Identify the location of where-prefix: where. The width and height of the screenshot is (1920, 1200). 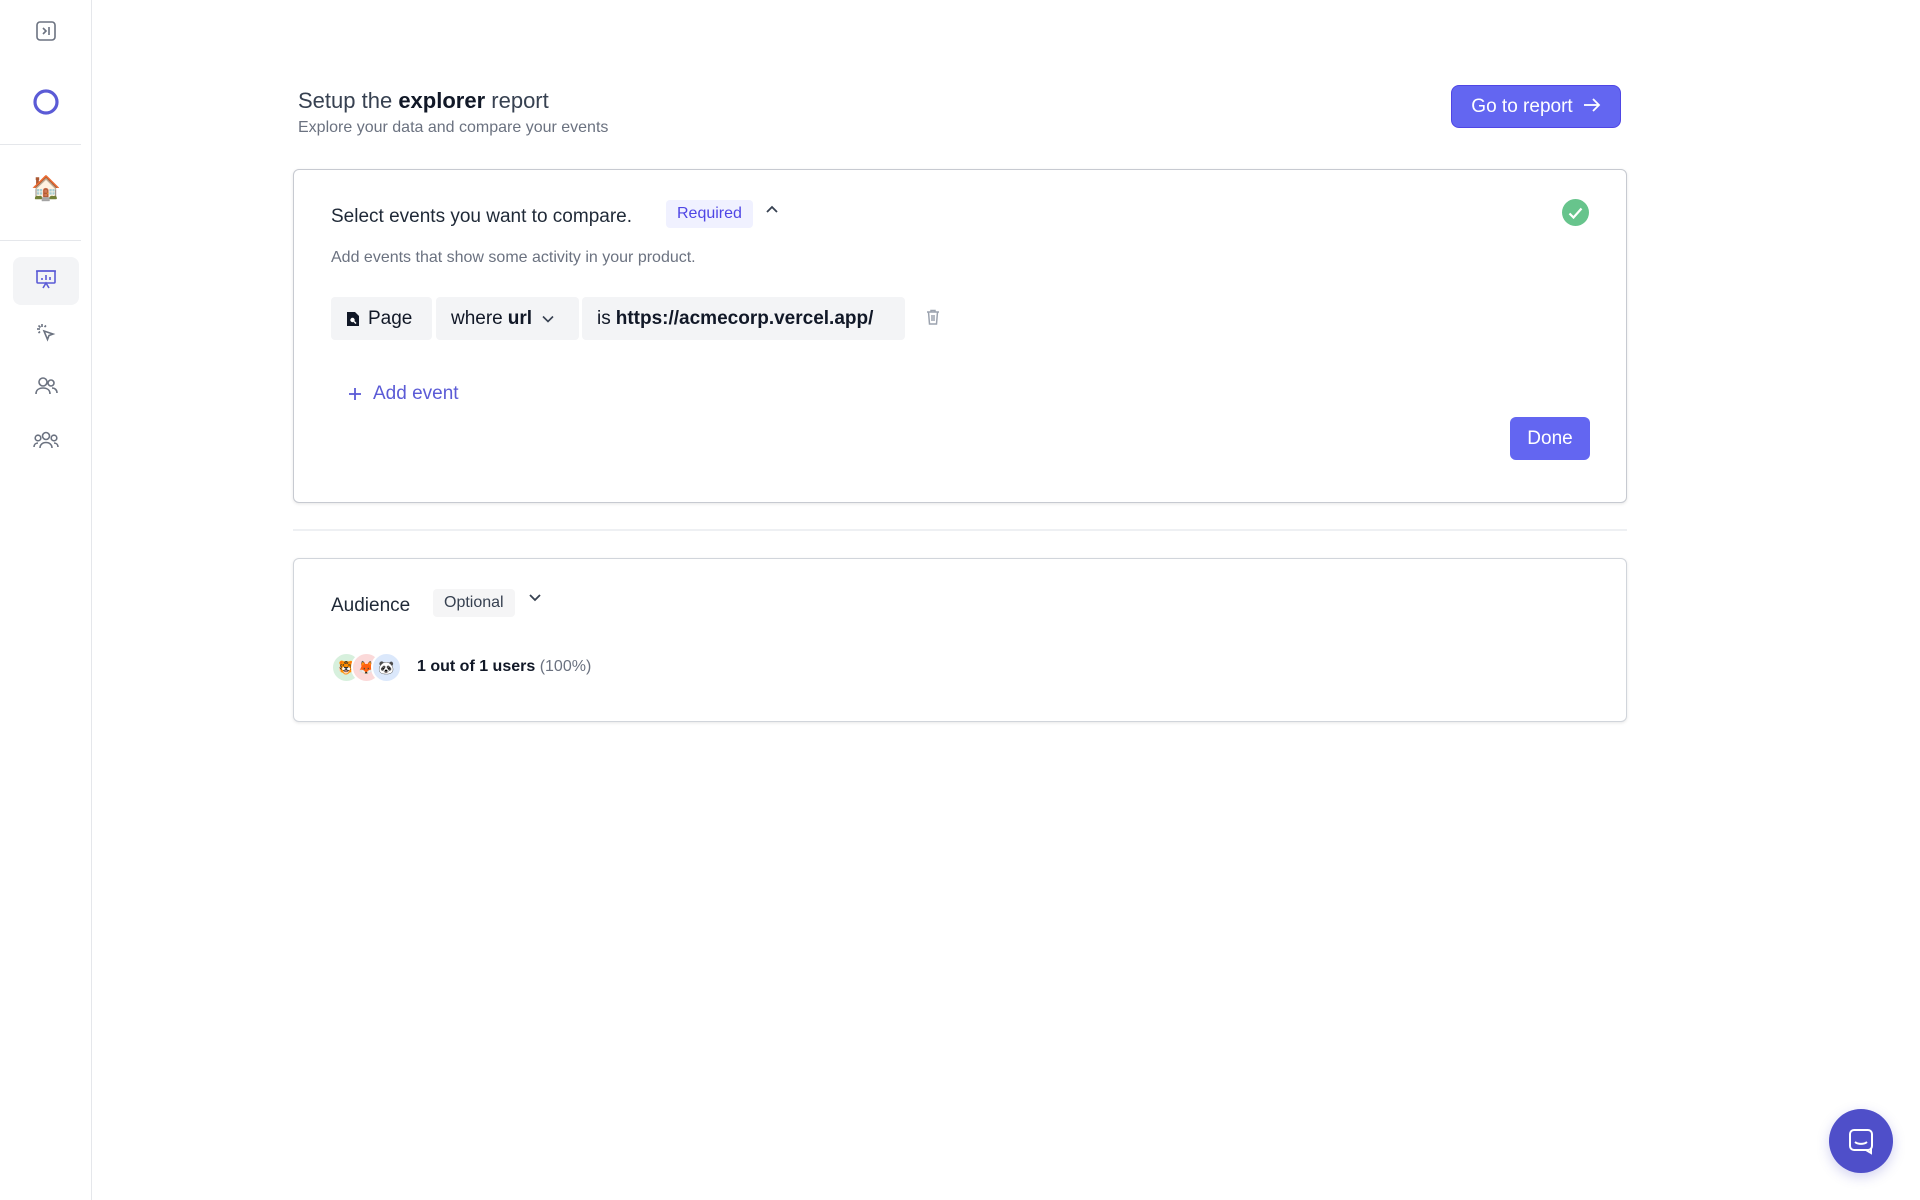
(477, 318).